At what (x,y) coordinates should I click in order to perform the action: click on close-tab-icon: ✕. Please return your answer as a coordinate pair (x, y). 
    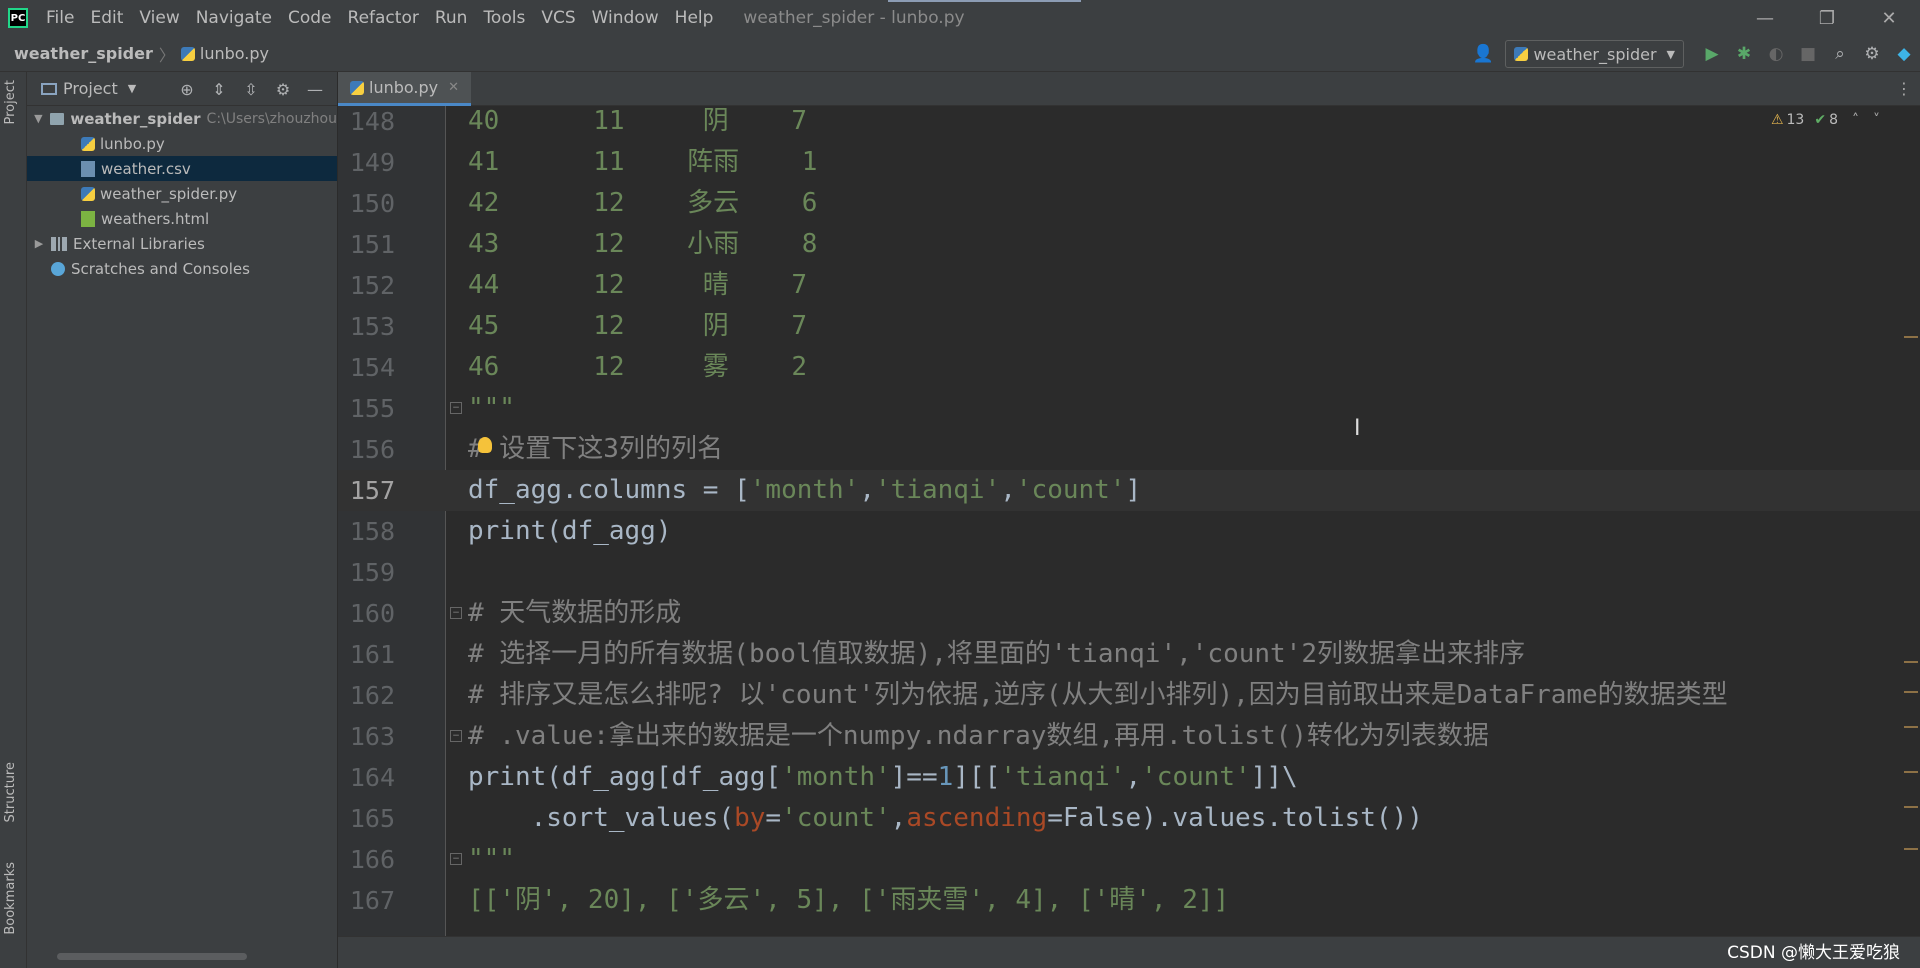
    Looking at the image, I should click on (453, 87).